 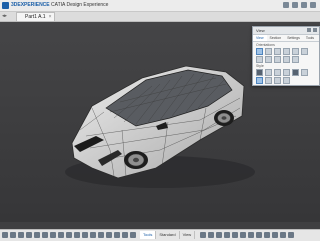 I want to click on app-logo-icon, so click(x=5, y=5).